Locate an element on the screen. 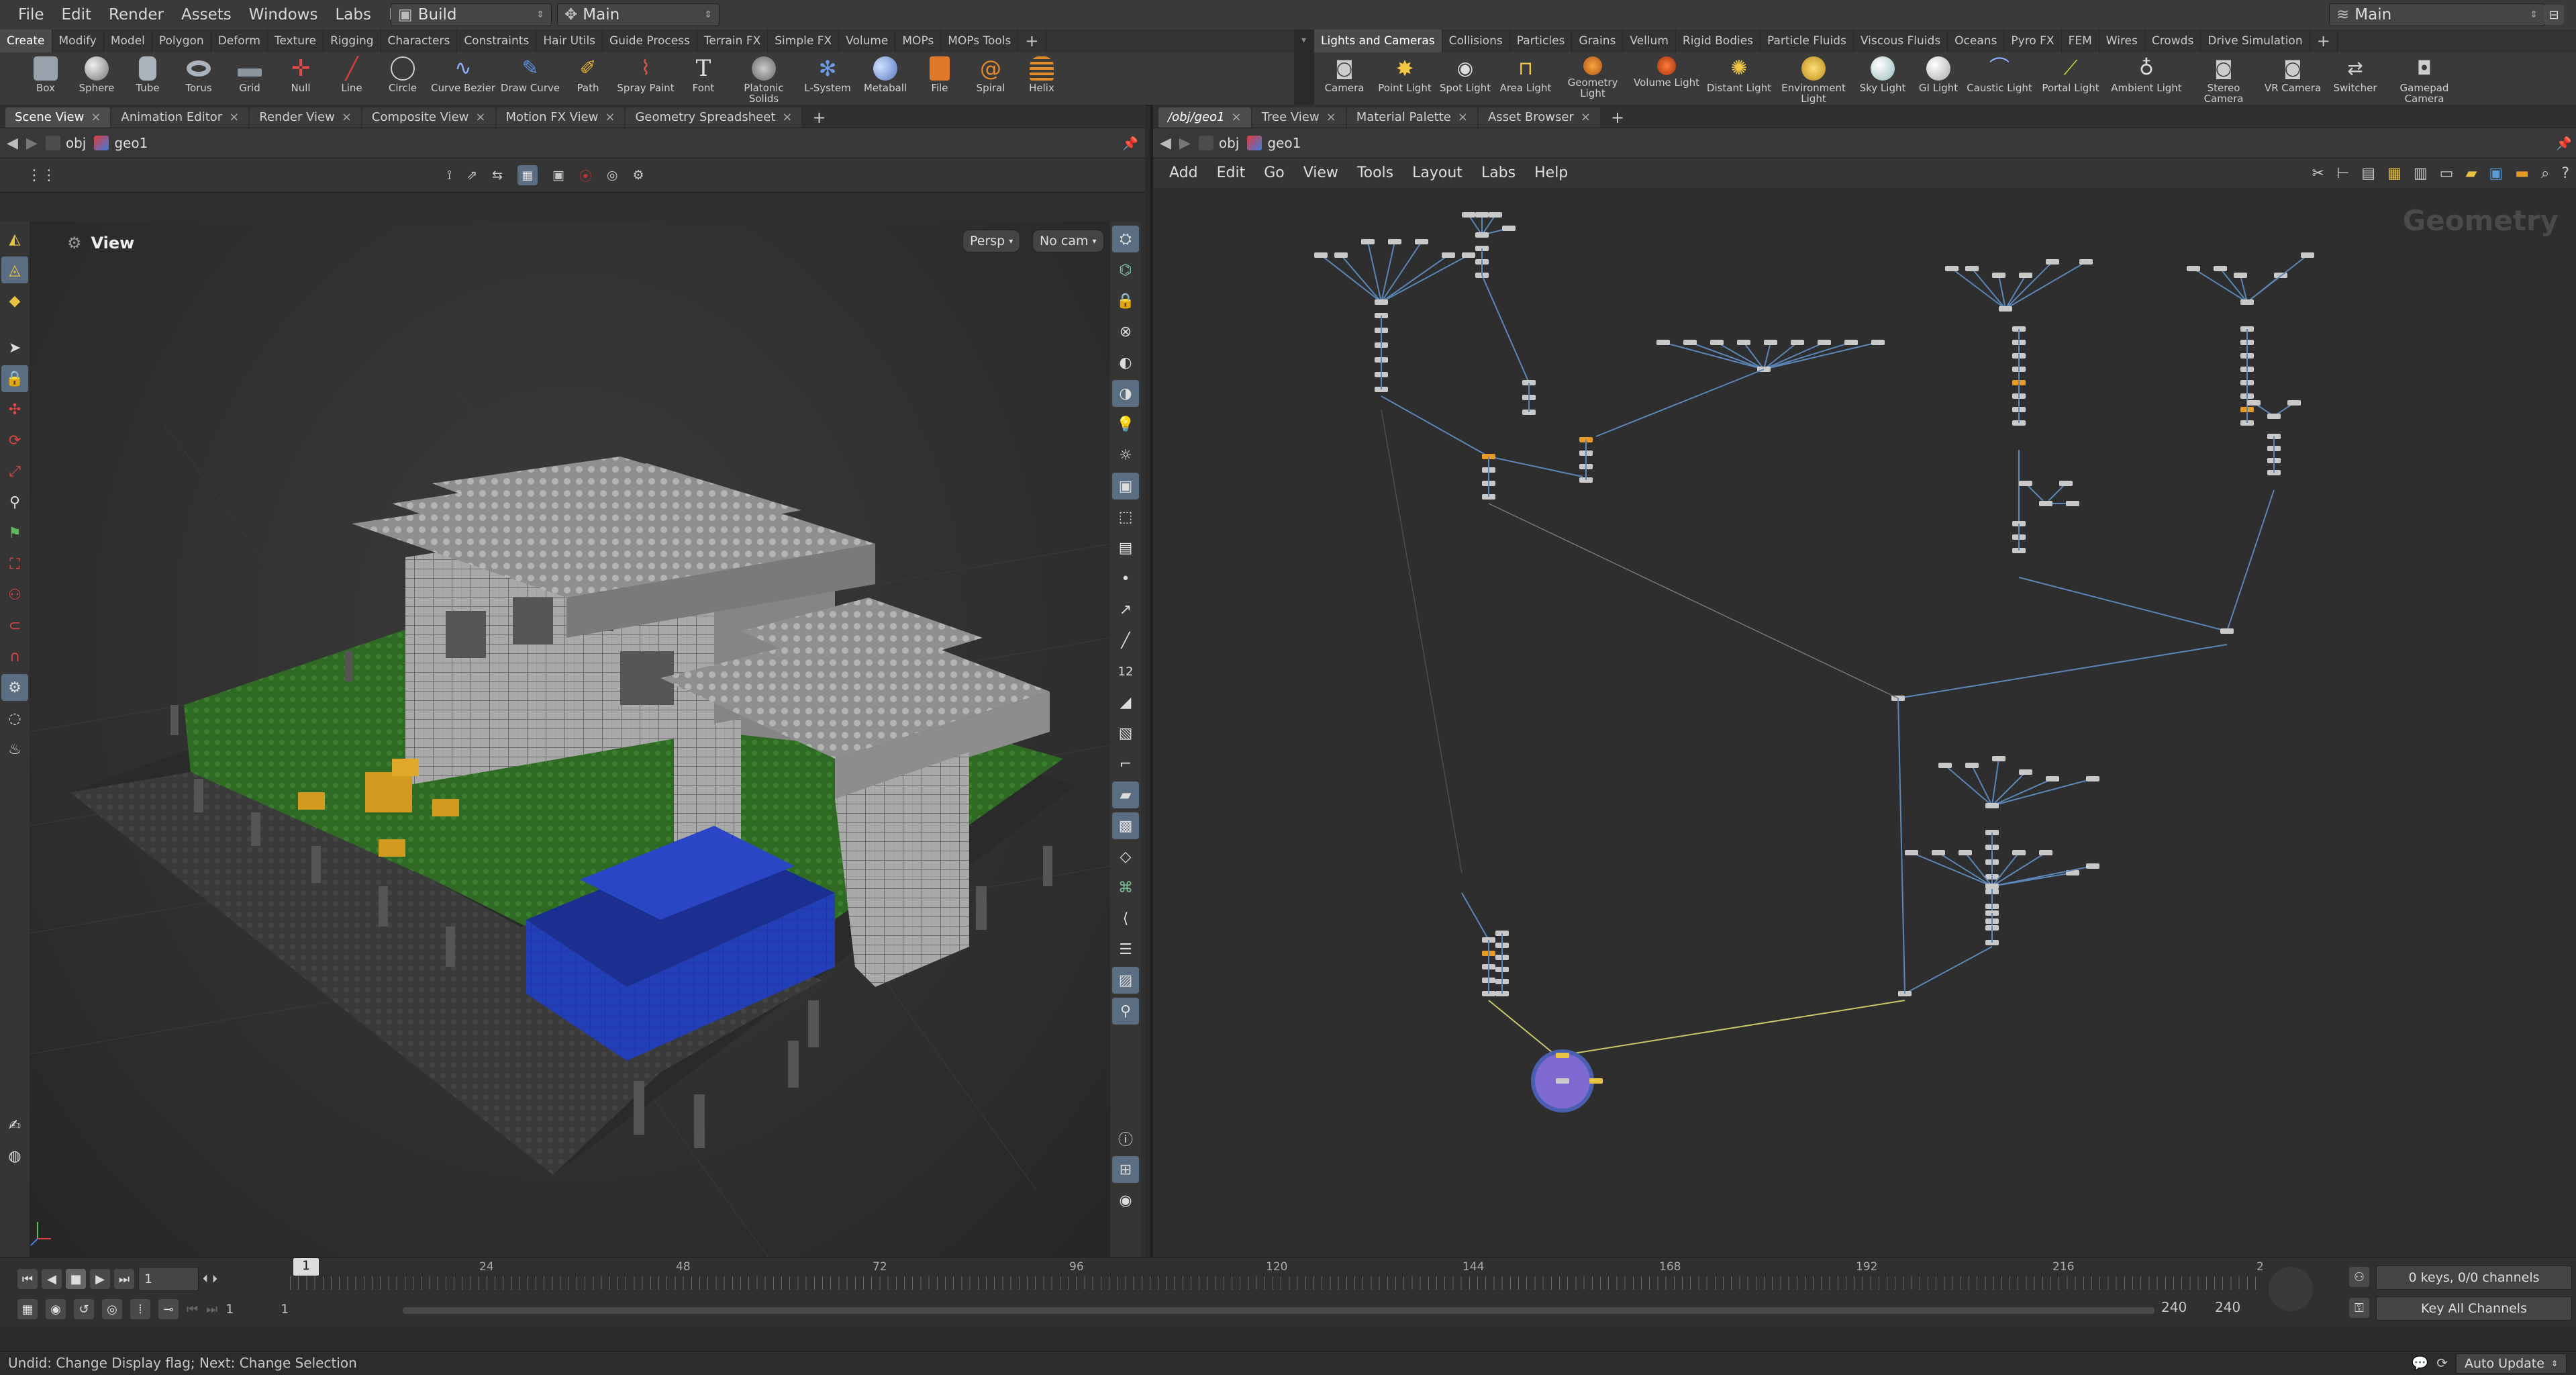  tool-vr-camera: ◙ VR Camera is located at coordinates (2293, 78).